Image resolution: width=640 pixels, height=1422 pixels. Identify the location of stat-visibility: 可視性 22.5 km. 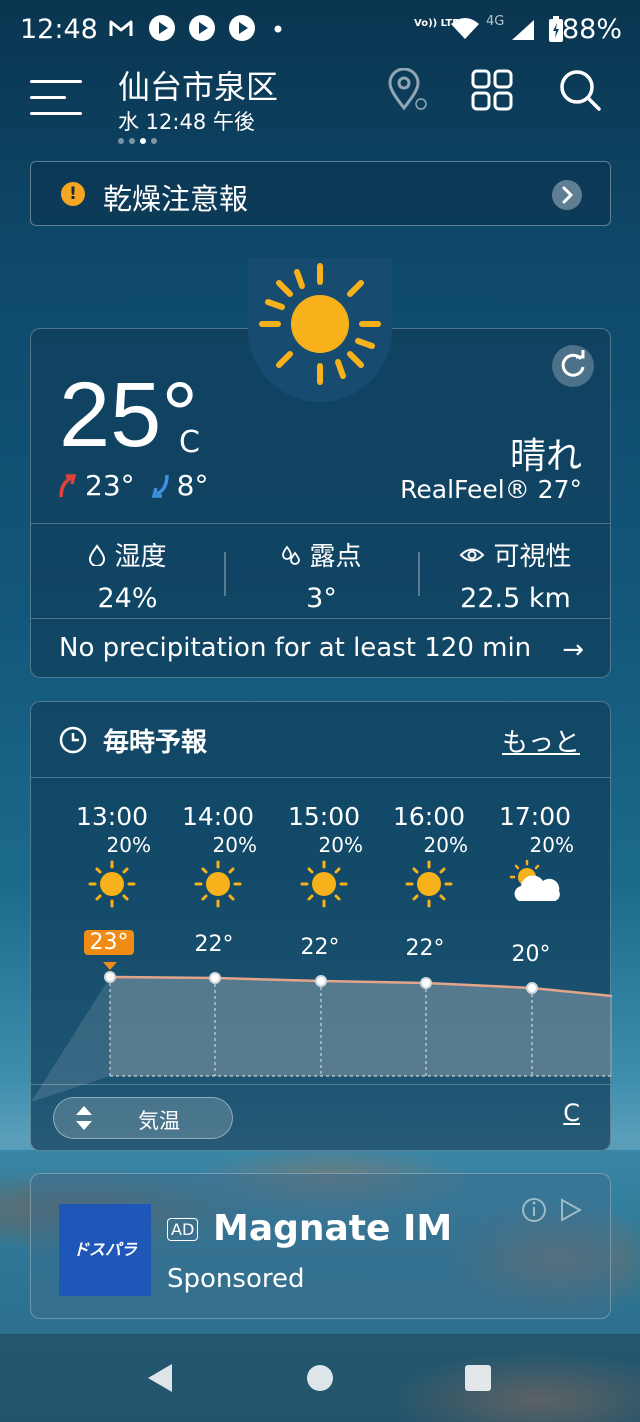
(515, 575).